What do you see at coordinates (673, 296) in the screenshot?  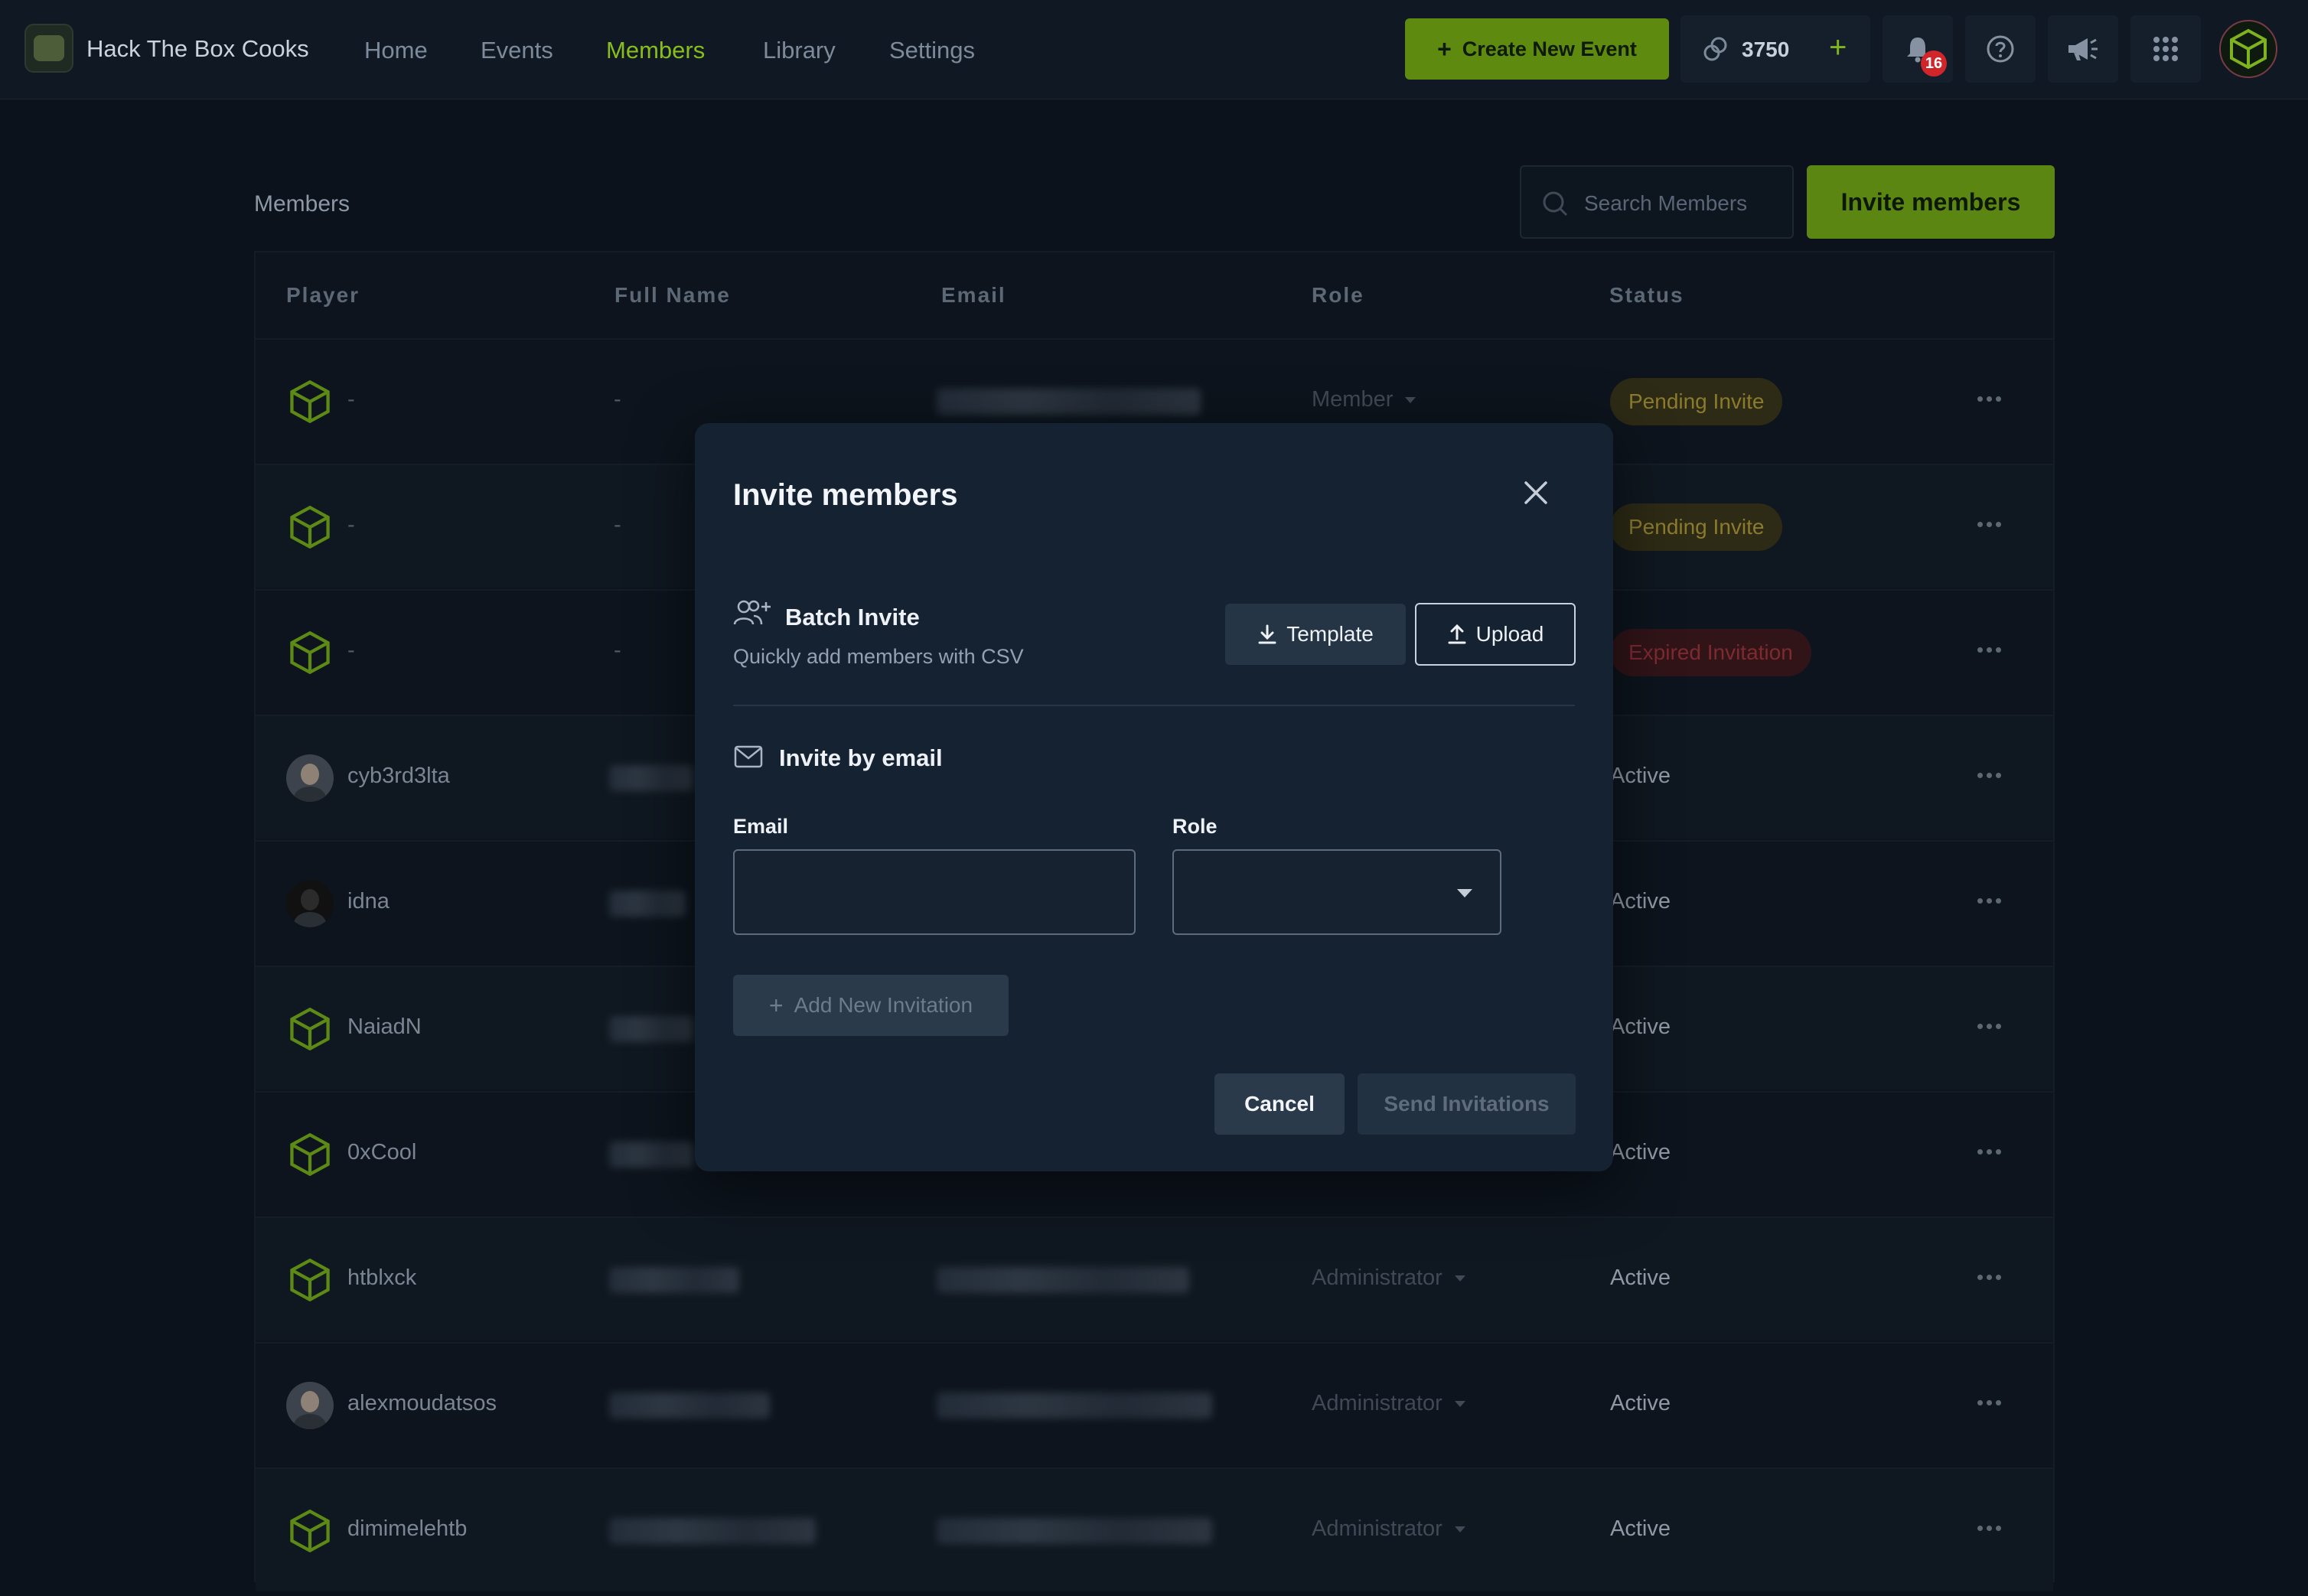 I see `column-header-full-name: Full Name` at bounding box center [673, 296].